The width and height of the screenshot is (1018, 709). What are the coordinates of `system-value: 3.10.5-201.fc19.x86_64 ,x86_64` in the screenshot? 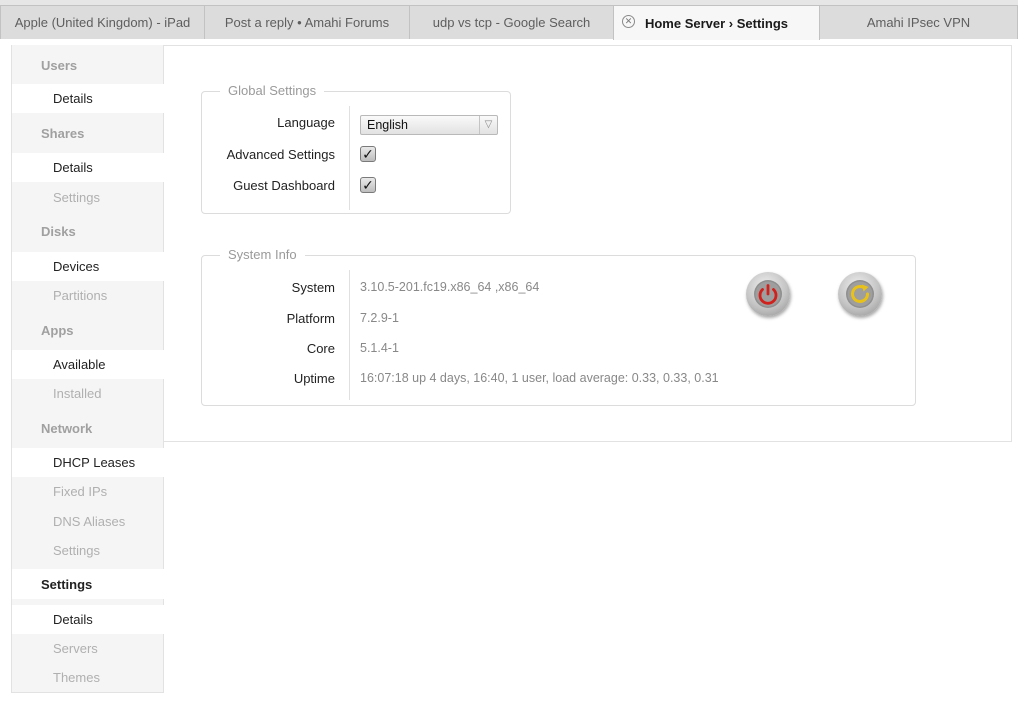 It's located at (450, 287).